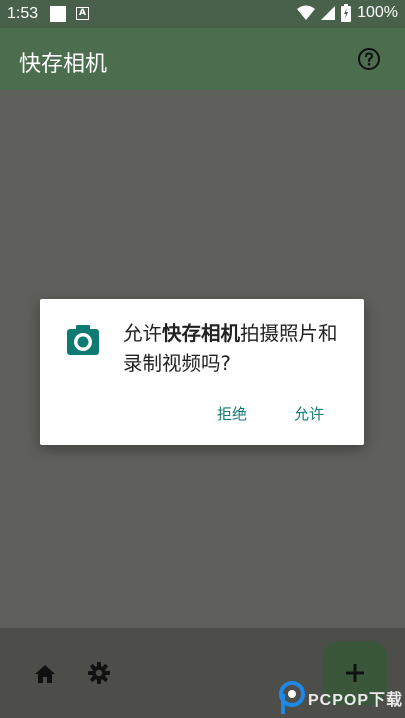 Image resolution: width=405 pixels, height=718 pixels. Describe the element at coordinates (83, 340) in the screenshot. I see `camera-icon` at that location.